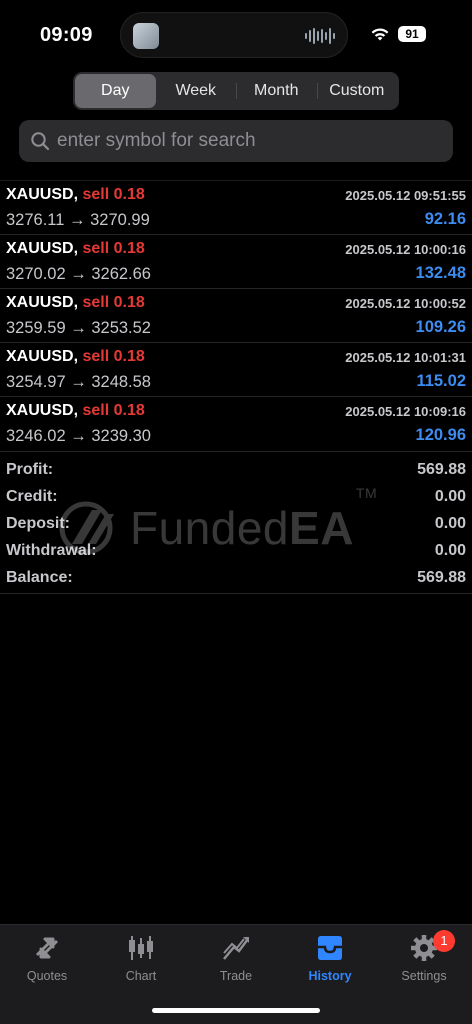 The height and width of the screenshot is (1024, 472). I want to click on period-custom: Custom, so click(357, 91).